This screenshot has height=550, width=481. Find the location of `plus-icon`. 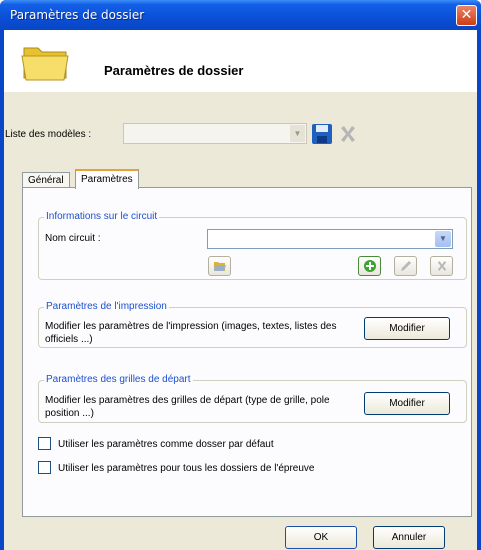

plus-icon is located at coordinates (369, 266).